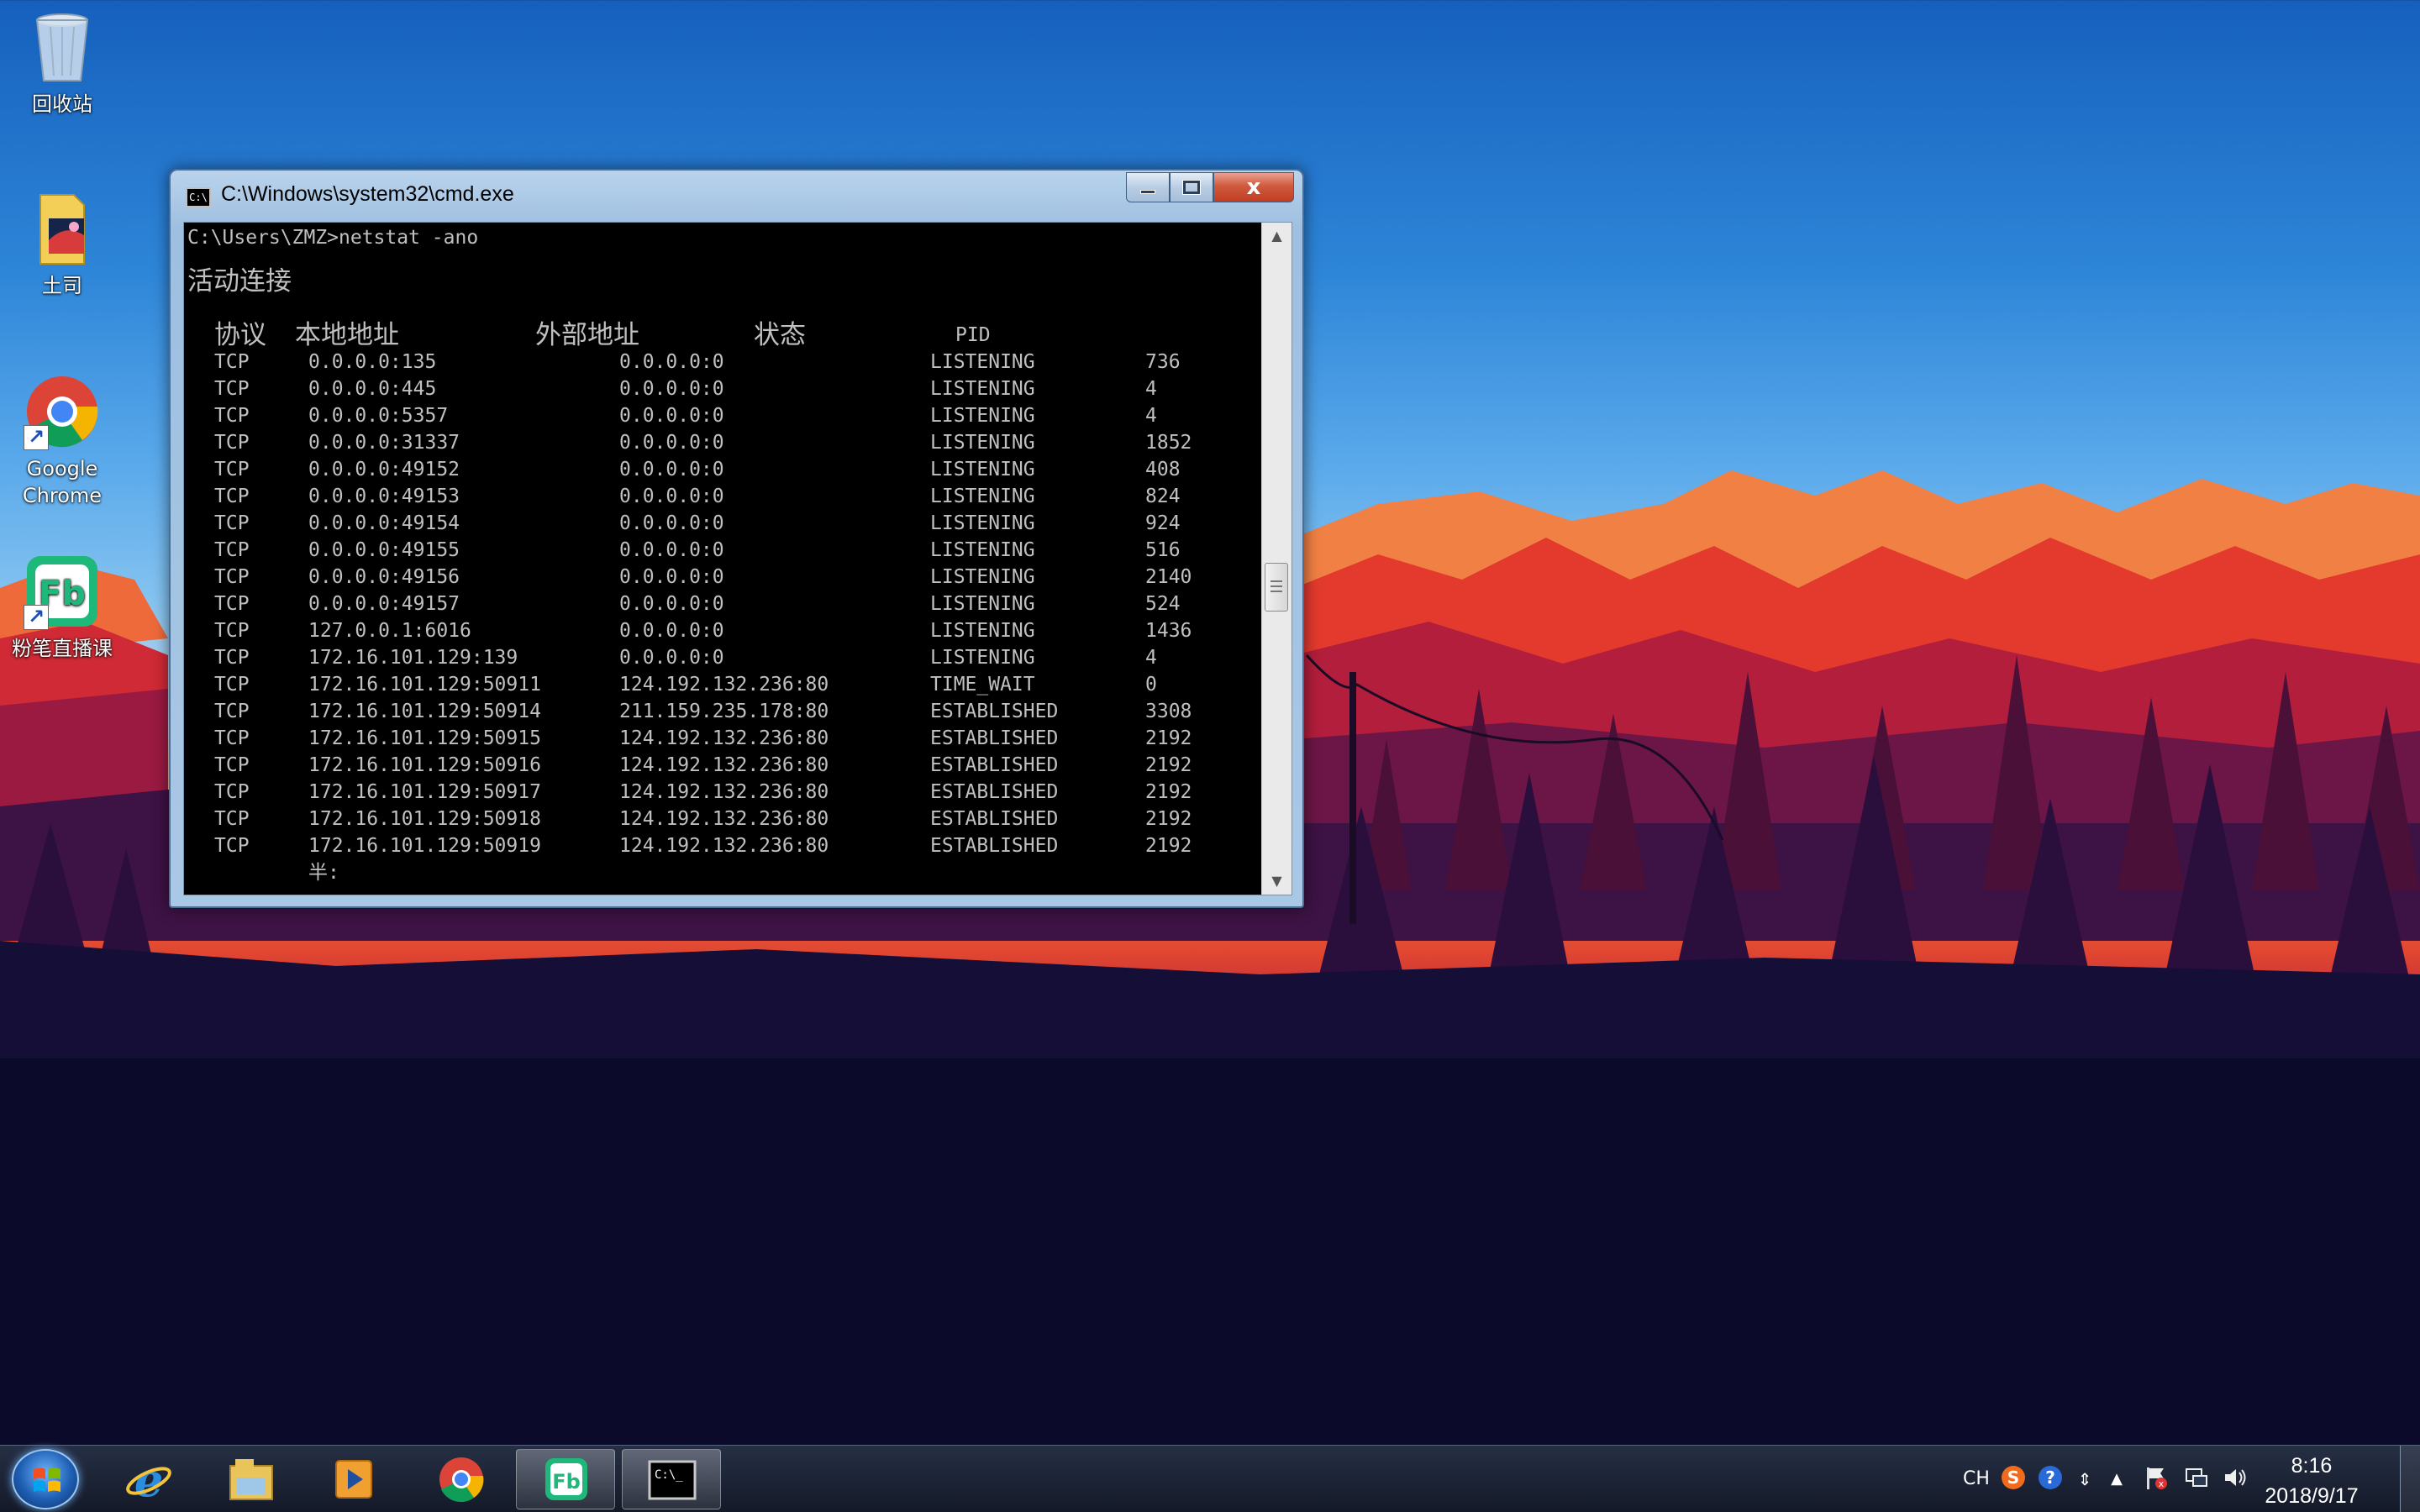 The height and width of the screenshot is (1512, 2420). Describe the element at coordinates (62, 482) in the screenshot. I see `desktop-icon-label: Google Chrome` at that location.